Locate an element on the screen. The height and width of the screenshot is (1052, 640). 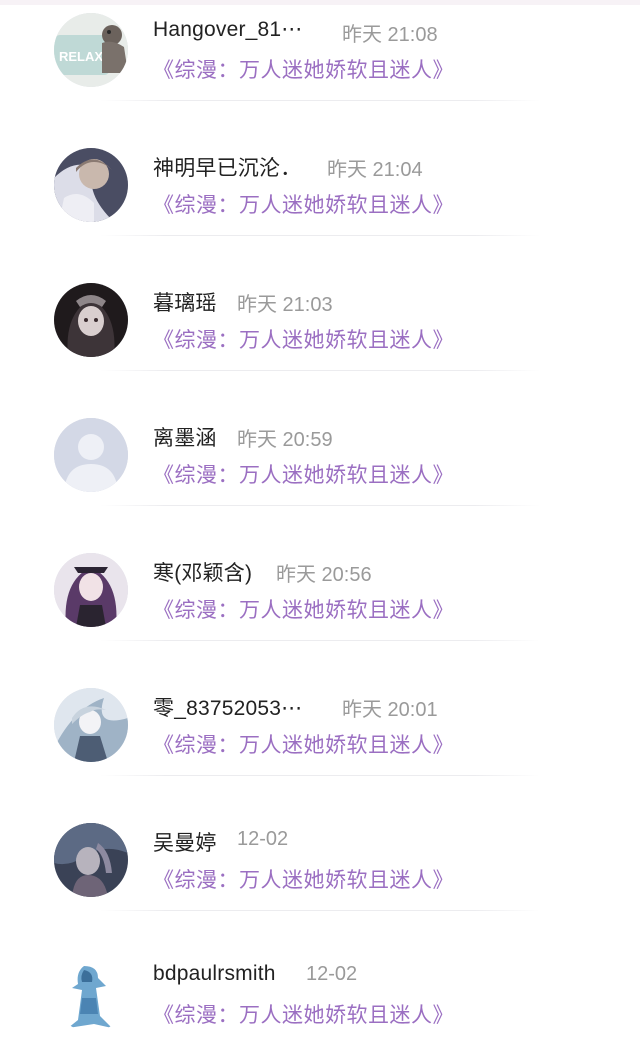
list-item: 零_83752053⋯ 昨天 20:01 《综漫：万人迷她娇软且迷人》 is located at coordinates (320, 742).